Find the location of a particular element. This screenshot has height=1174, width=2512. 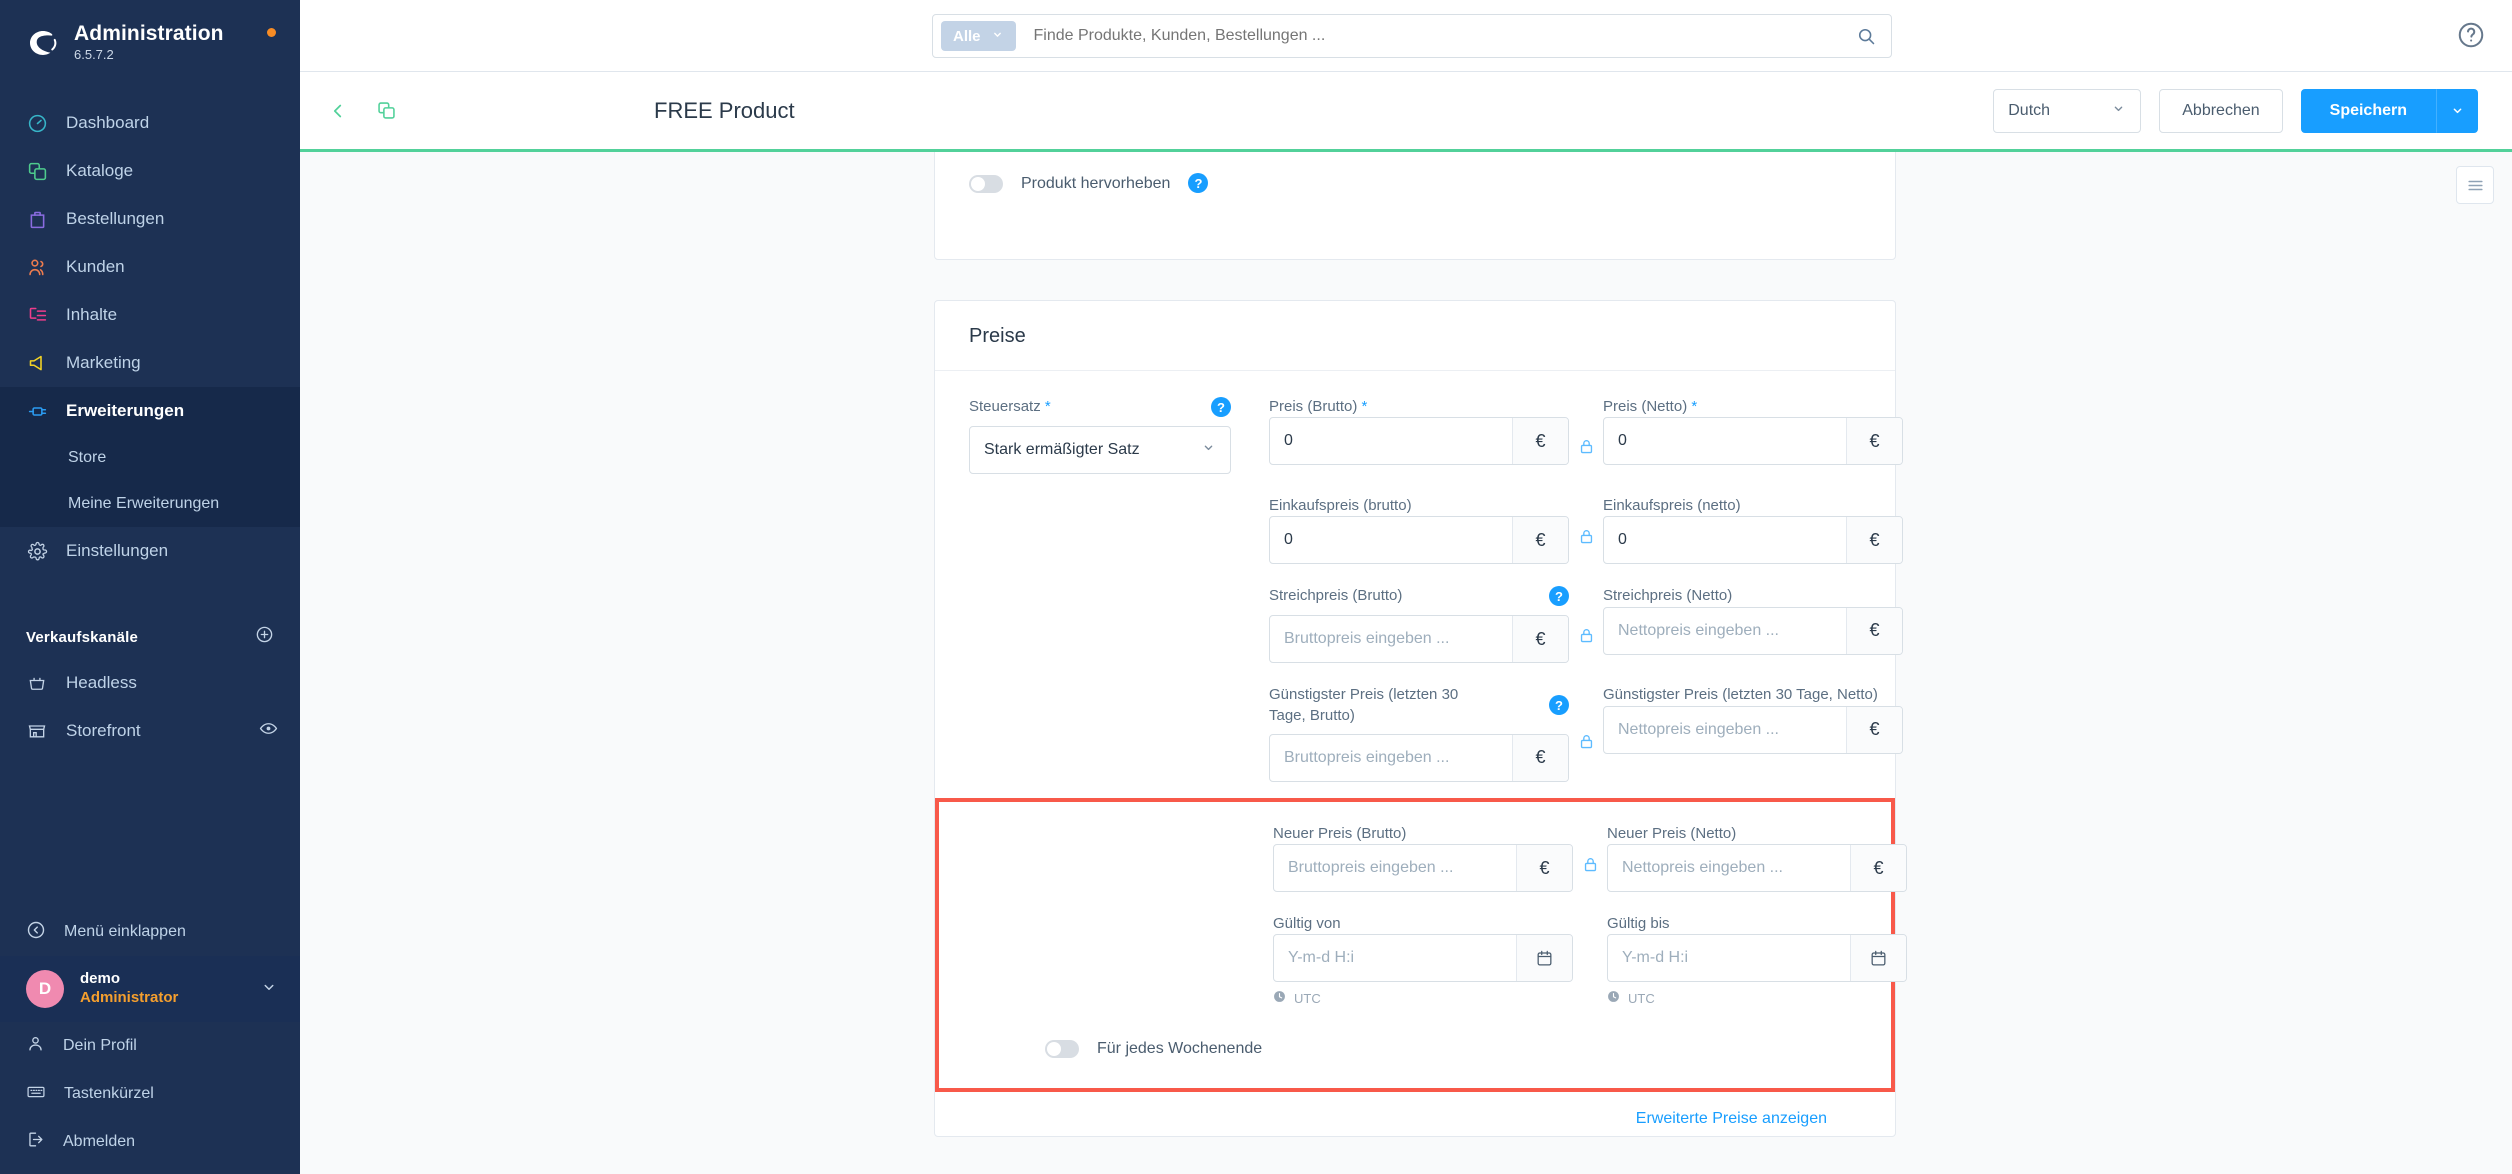

list-price-gross-input-group: € is located at coordinates (1419, 639).